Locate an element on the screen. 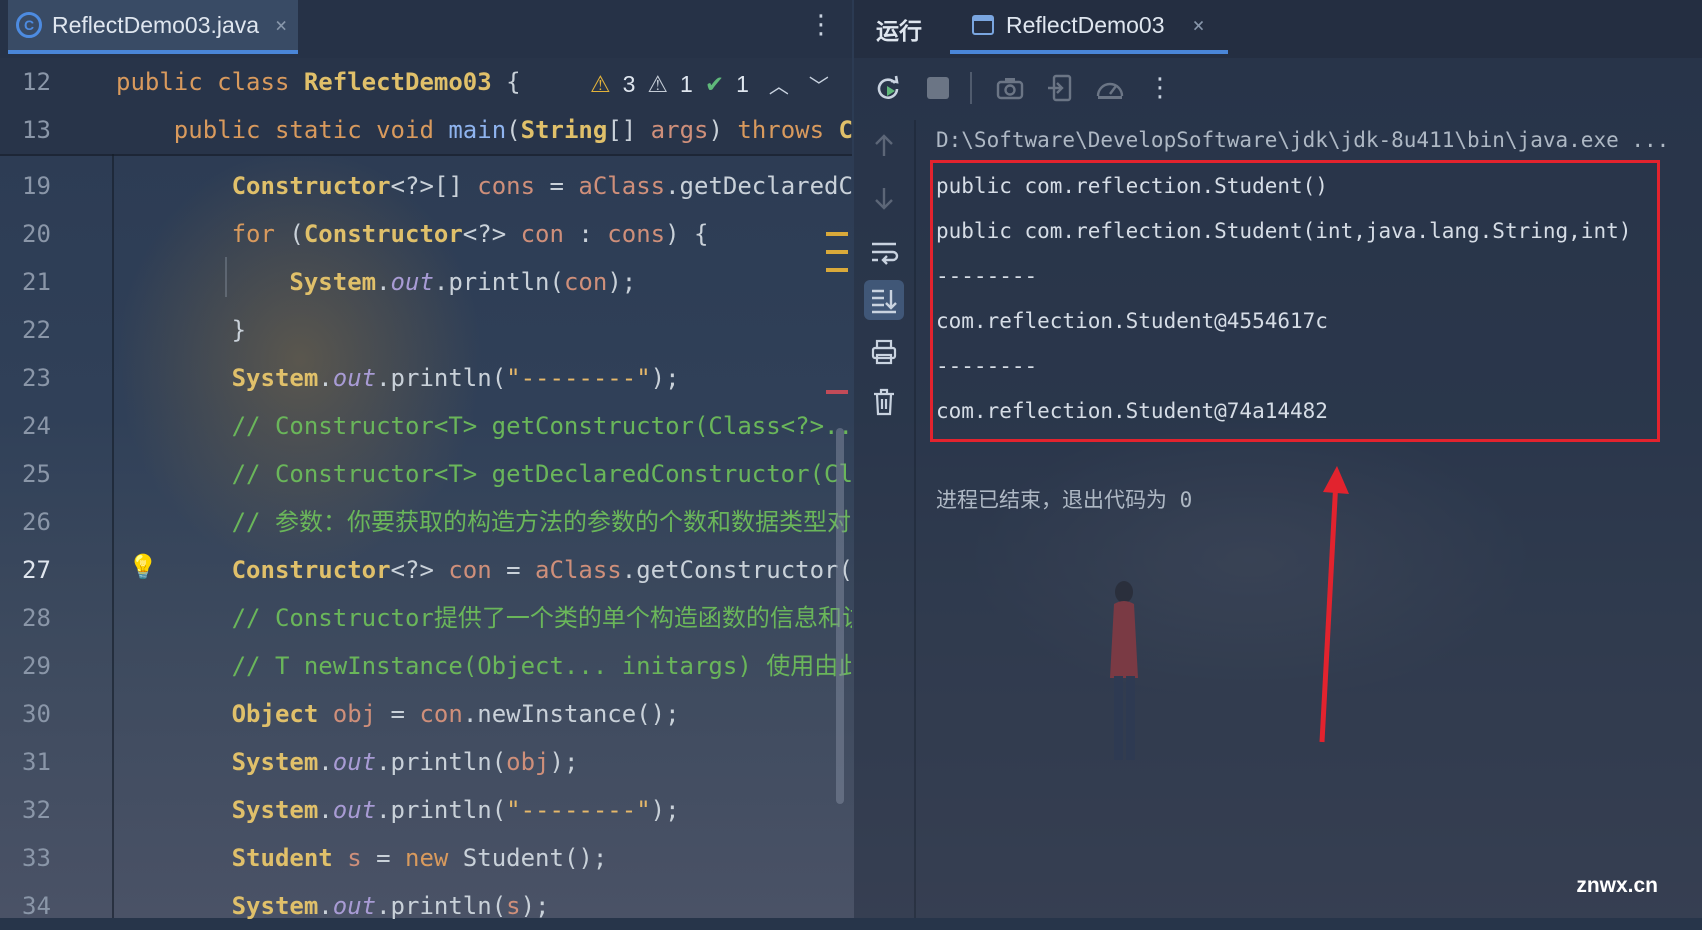  code-line: 21 System.out.println(con); is located at coordinates (426, 282).